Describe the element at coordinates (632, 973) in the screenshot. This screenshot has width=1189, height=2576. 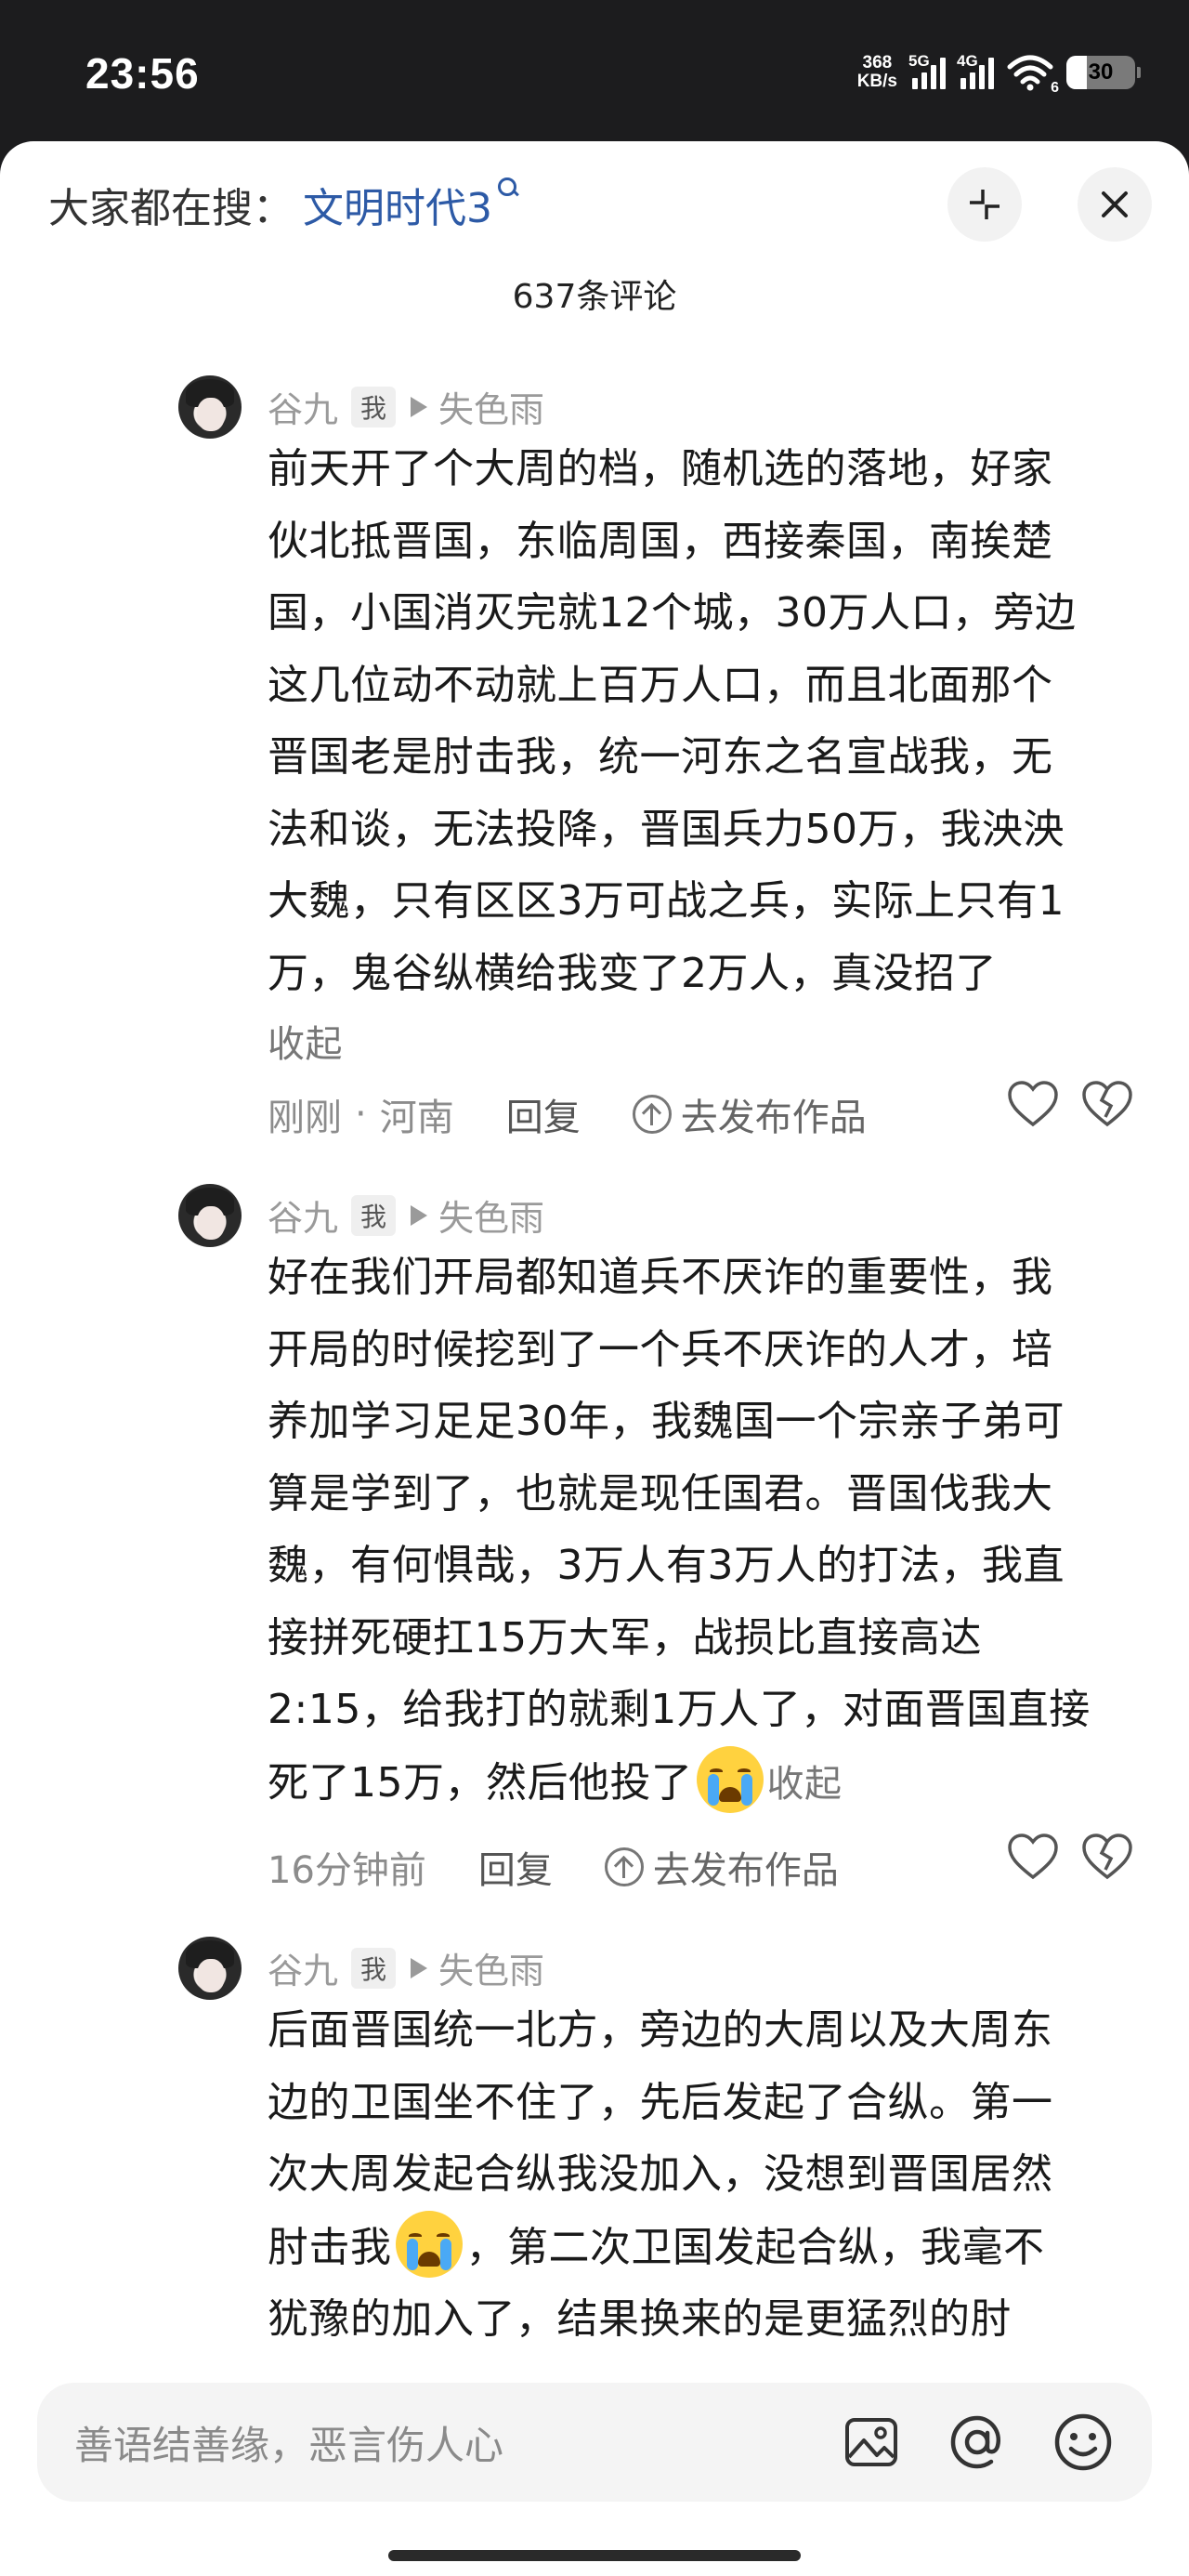
I see `comment-line: 万，鬼谷纵横给我变了2万人，真没招了` at that location.